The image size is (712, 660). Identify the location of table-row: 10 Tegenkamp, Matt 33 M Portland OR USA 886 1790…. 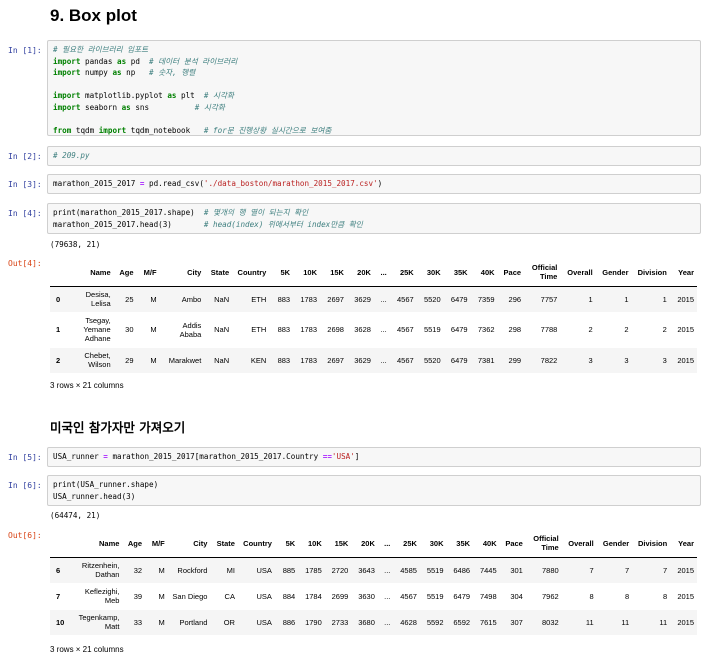
(373, 622).